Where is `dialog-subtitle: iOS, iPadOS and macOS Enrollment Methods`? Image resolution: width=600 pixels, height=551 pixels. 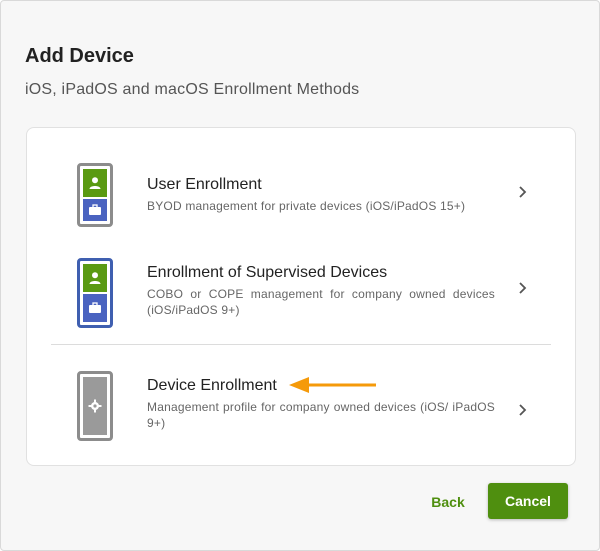
dialog-subtitle: iOS, iPadOS and macOS Enrollment Methods is located at coordinates (192, 89).